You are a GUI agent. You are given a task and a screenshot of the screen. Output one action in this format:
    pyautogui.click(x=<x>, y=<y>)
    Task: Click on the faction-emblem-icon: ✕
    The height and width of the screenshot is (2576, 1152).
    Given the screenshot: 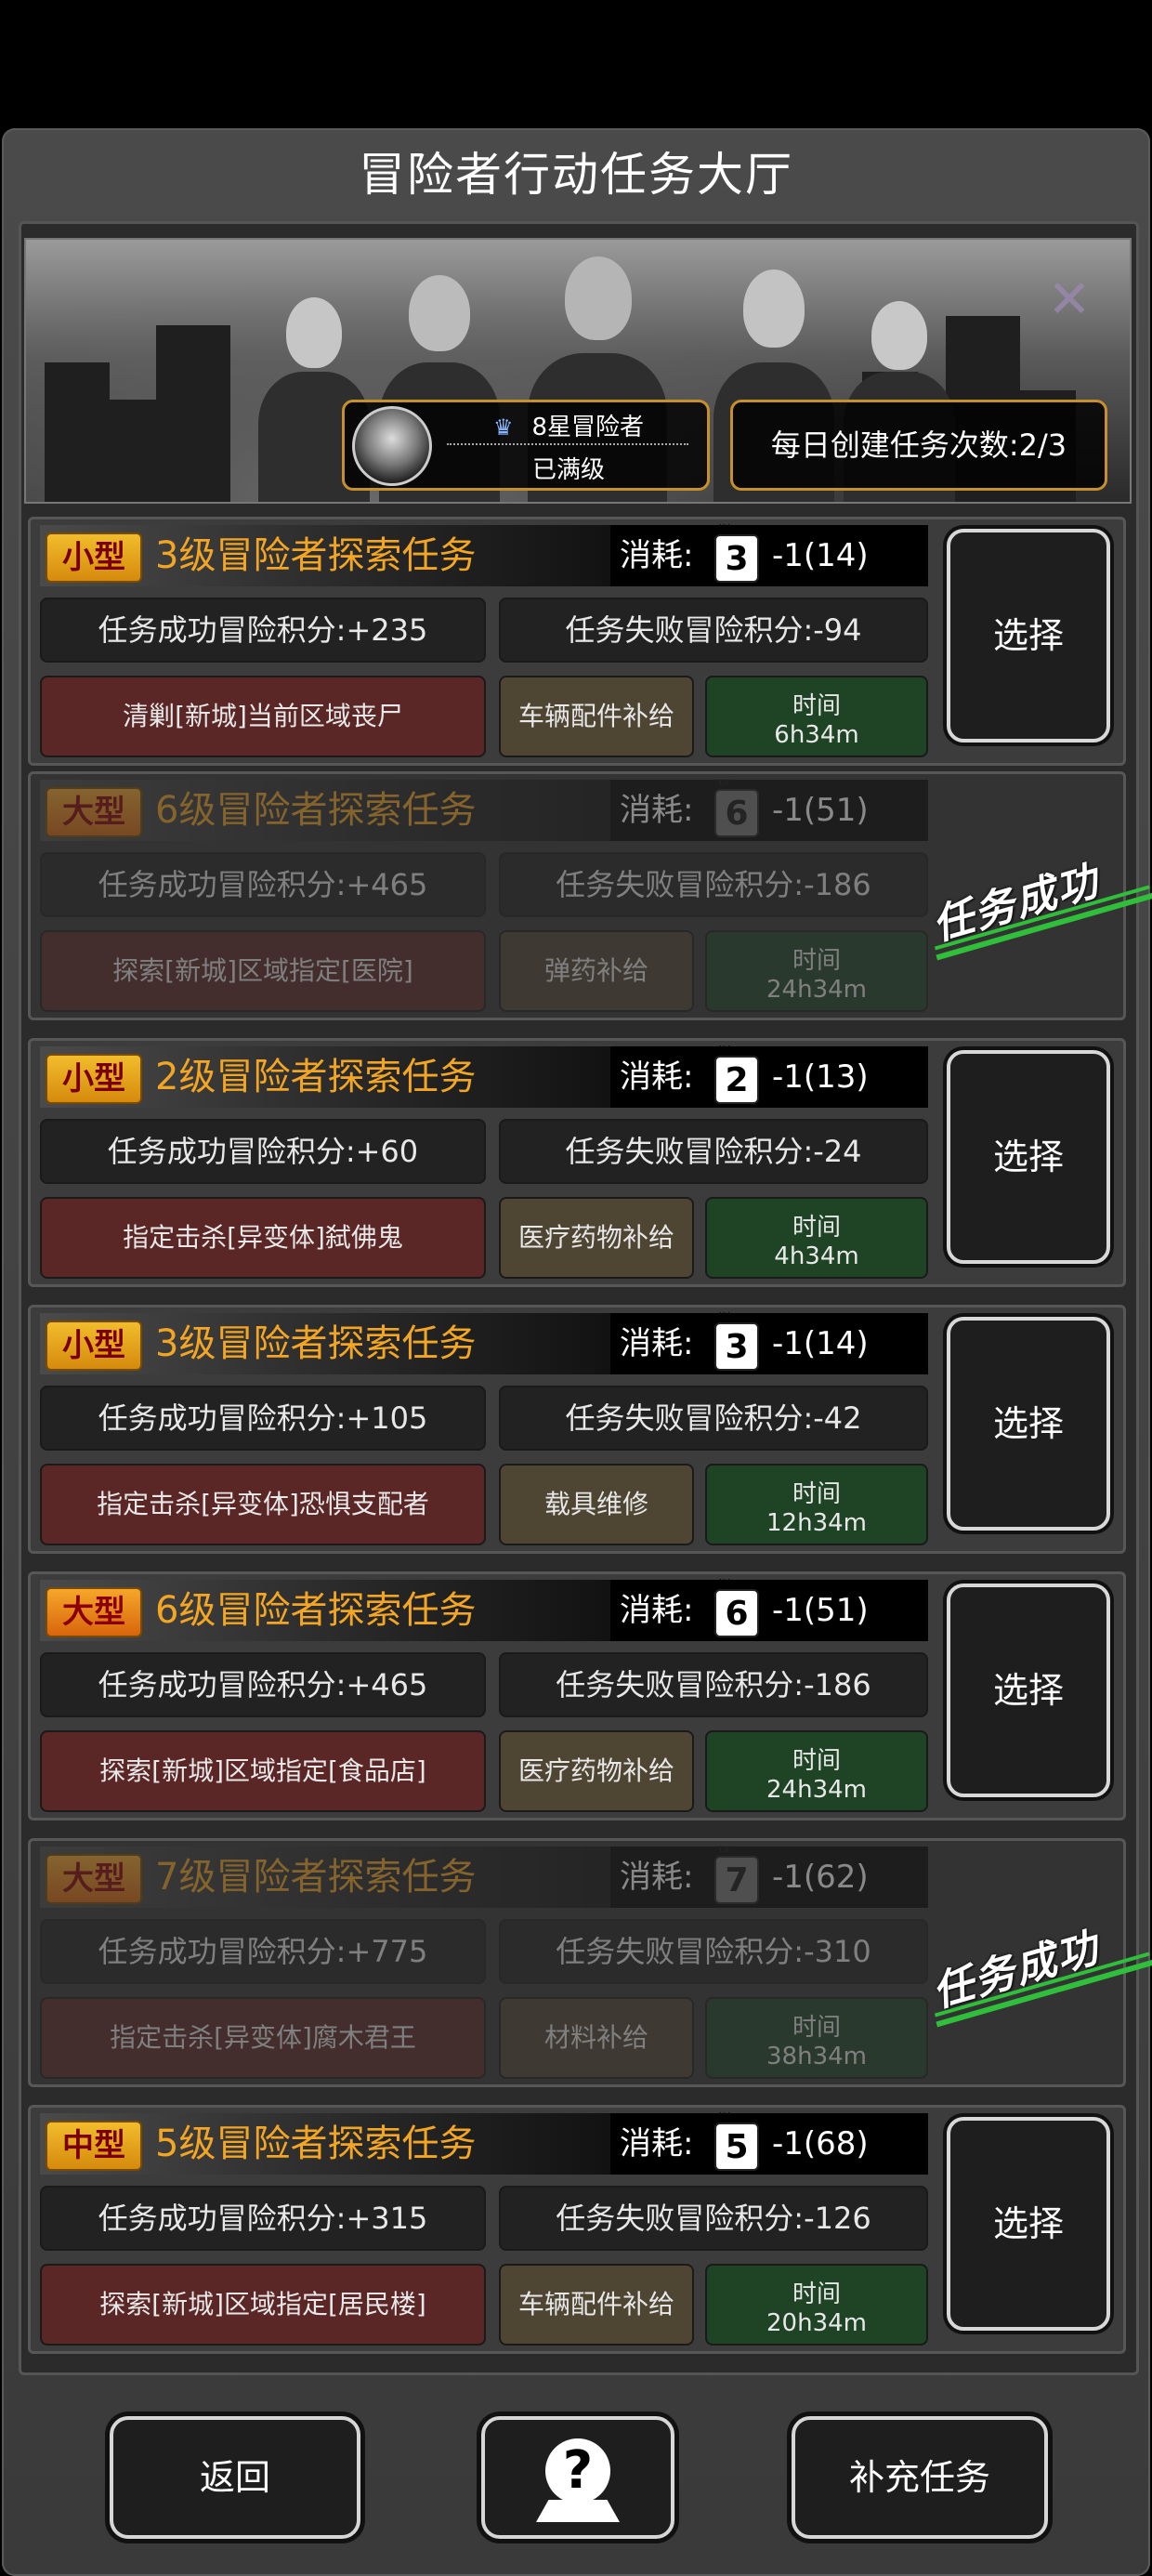 What is the action you would take?
    pyautogui.click(x=1069, y=299)
    